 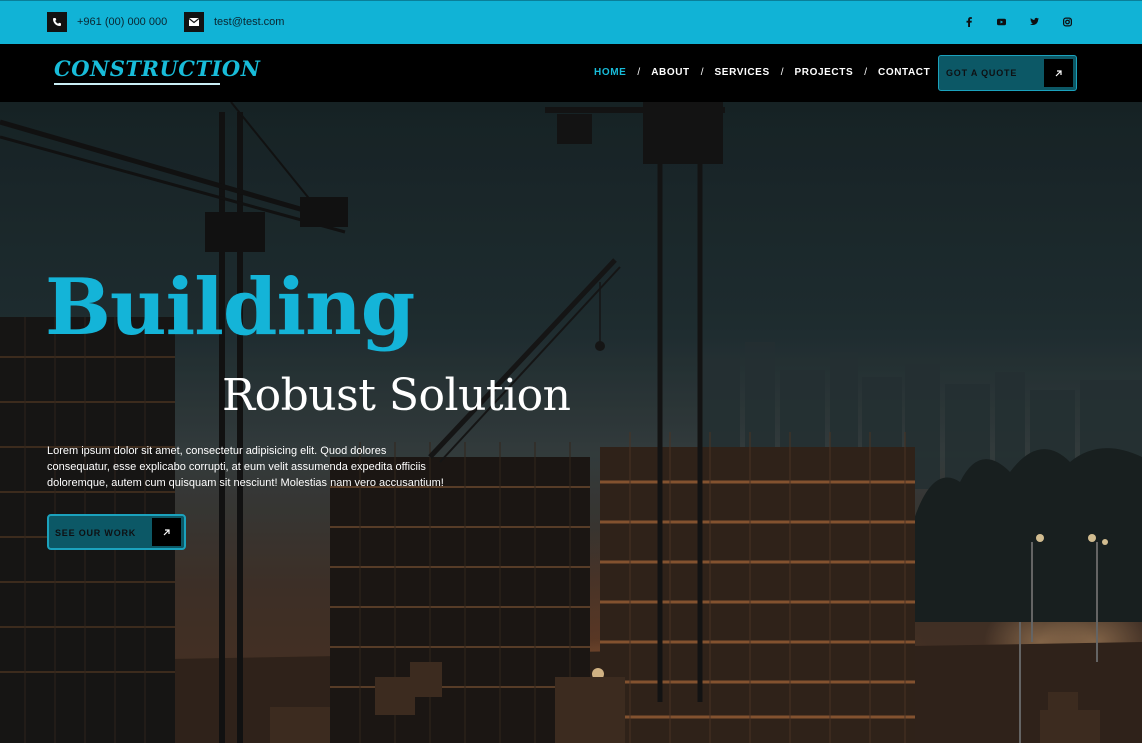 I want to click on email-contact: test@test.com, so click(x=234, y=22).